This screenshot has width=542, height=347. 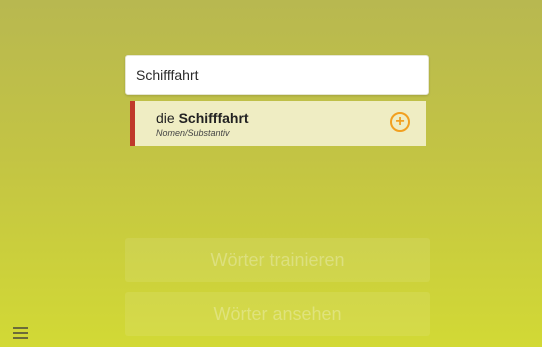 I want to click on suggestion-noun: Schifffahrt, so click(x=213, y=118).